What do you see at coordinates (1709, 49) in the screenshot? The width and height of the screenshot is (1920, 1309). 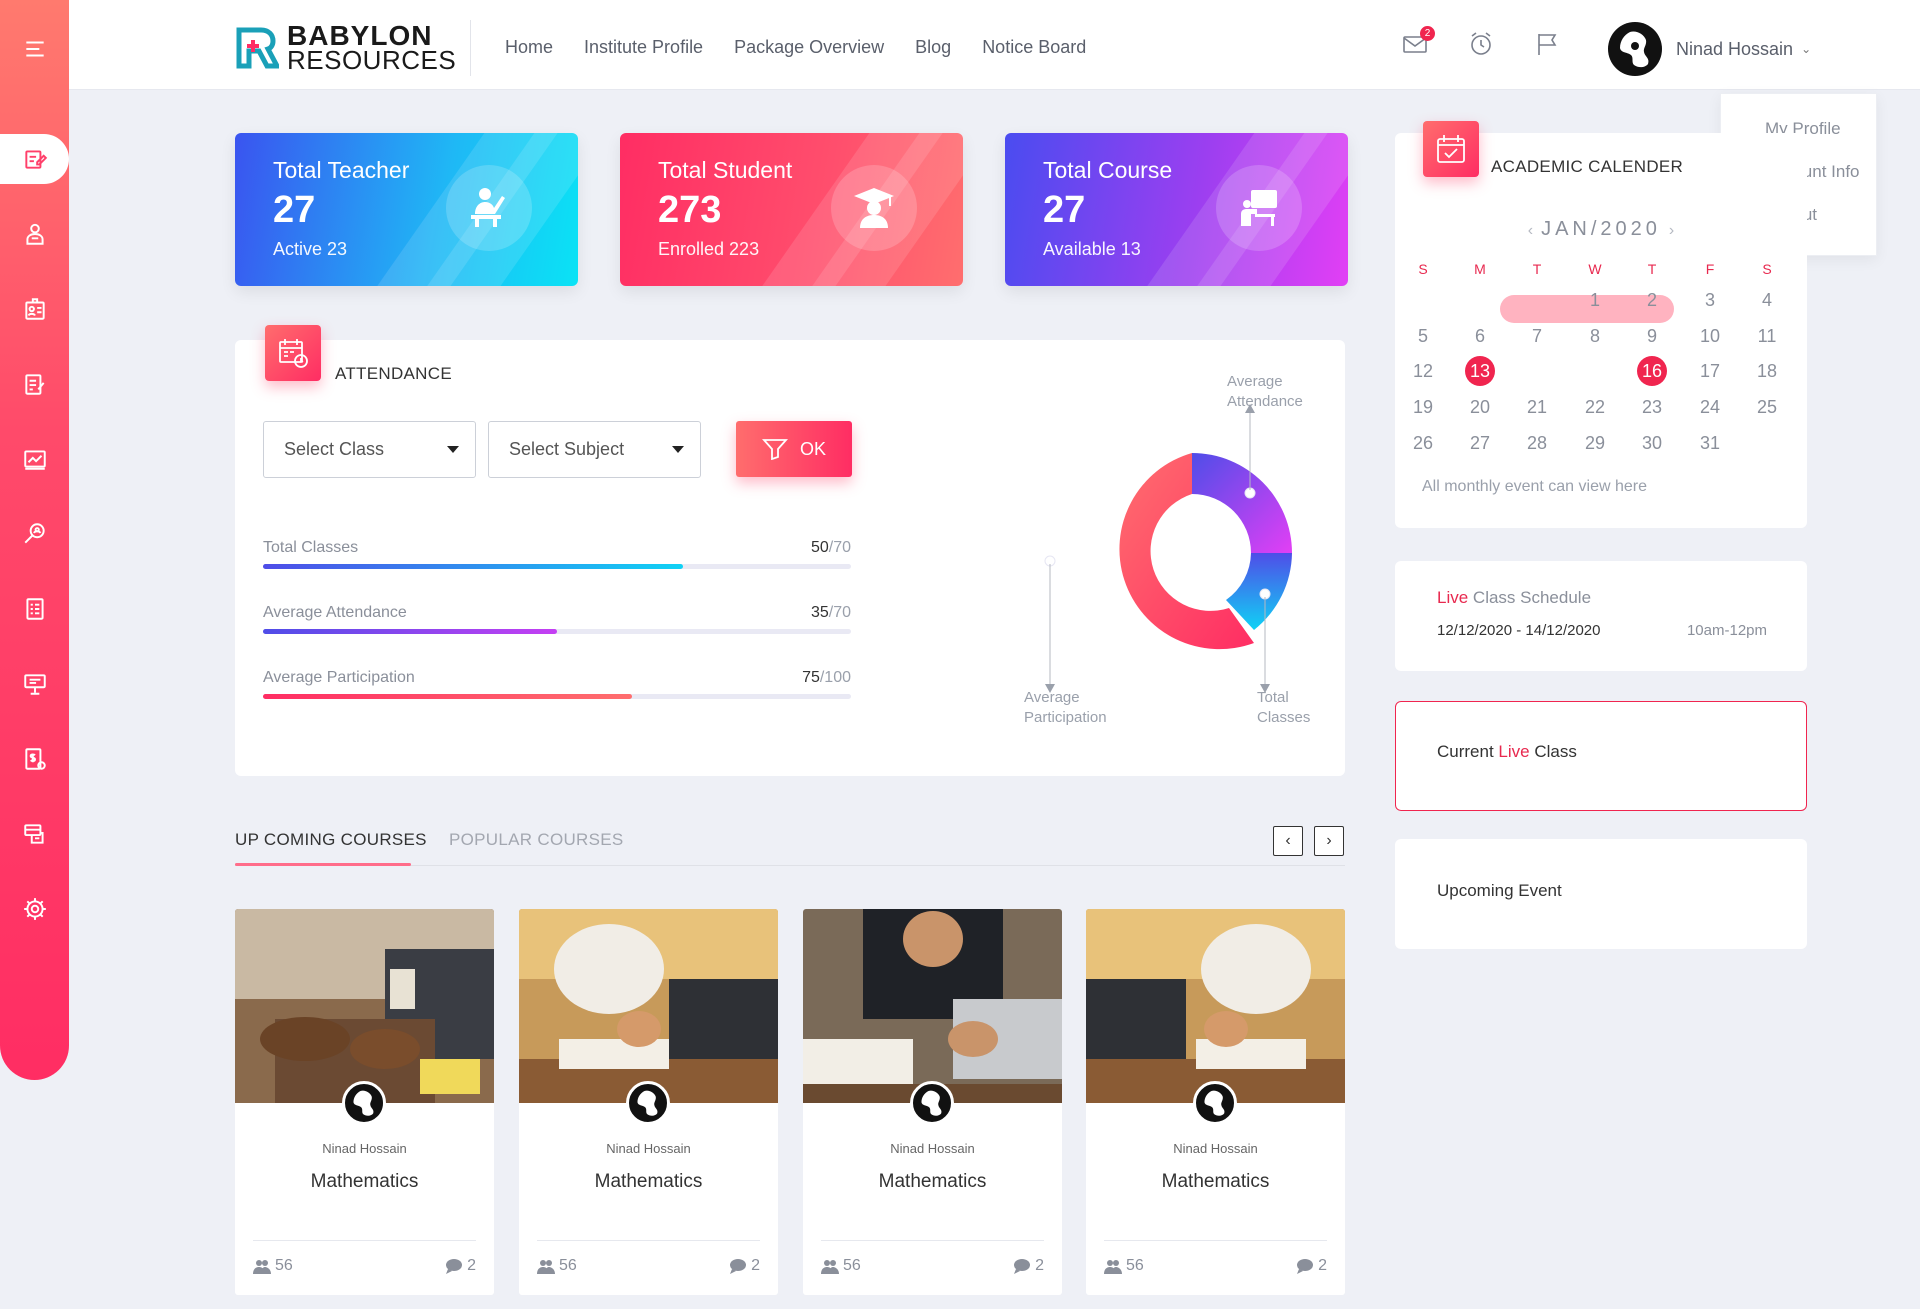 I see `user-menu: Ninad Hossain ⌄` at bounding box center [1709, 49].